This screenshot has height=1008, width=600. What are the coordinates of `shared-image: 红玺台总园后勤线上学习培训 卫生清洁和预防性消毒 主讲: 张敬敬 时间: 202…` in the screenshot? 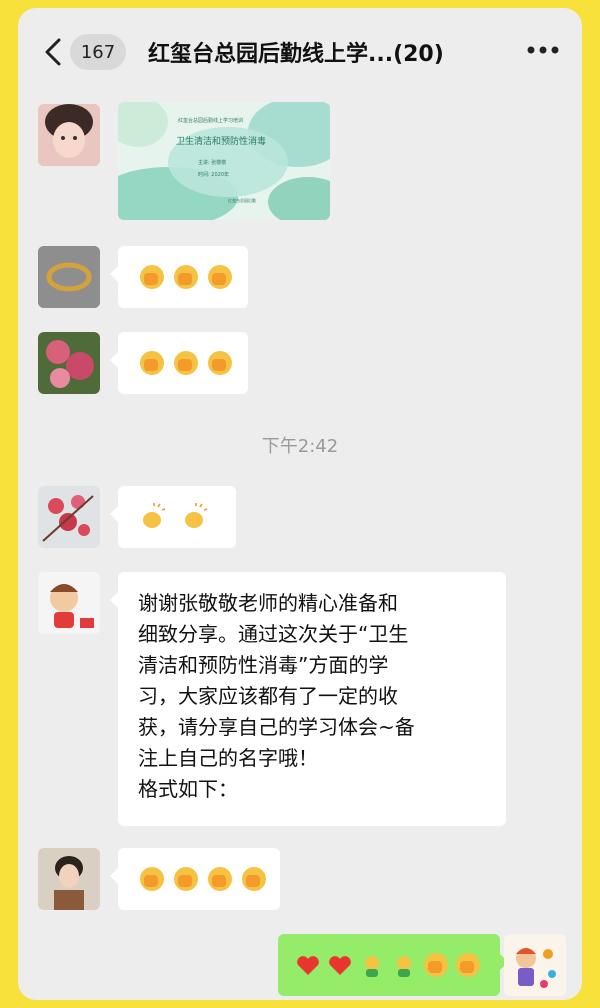 It's located at (224, 161).